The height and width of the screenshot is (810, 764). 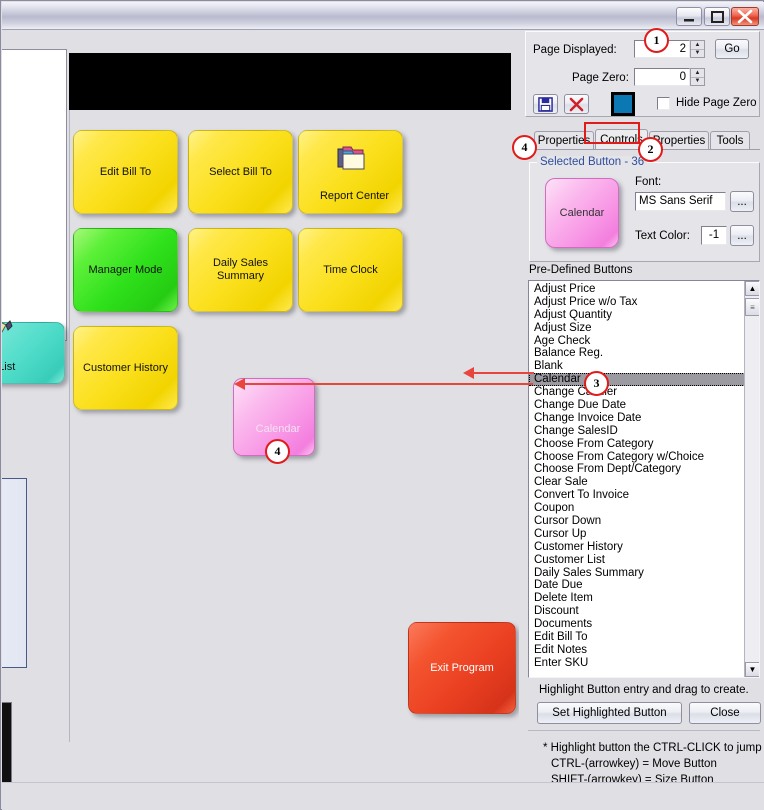 What do you see at coordinates (581, 270) in the screenshot?
I see `predefined-buttons-caption: Pre-Defined Buttons` at bounding box center [581, 270].